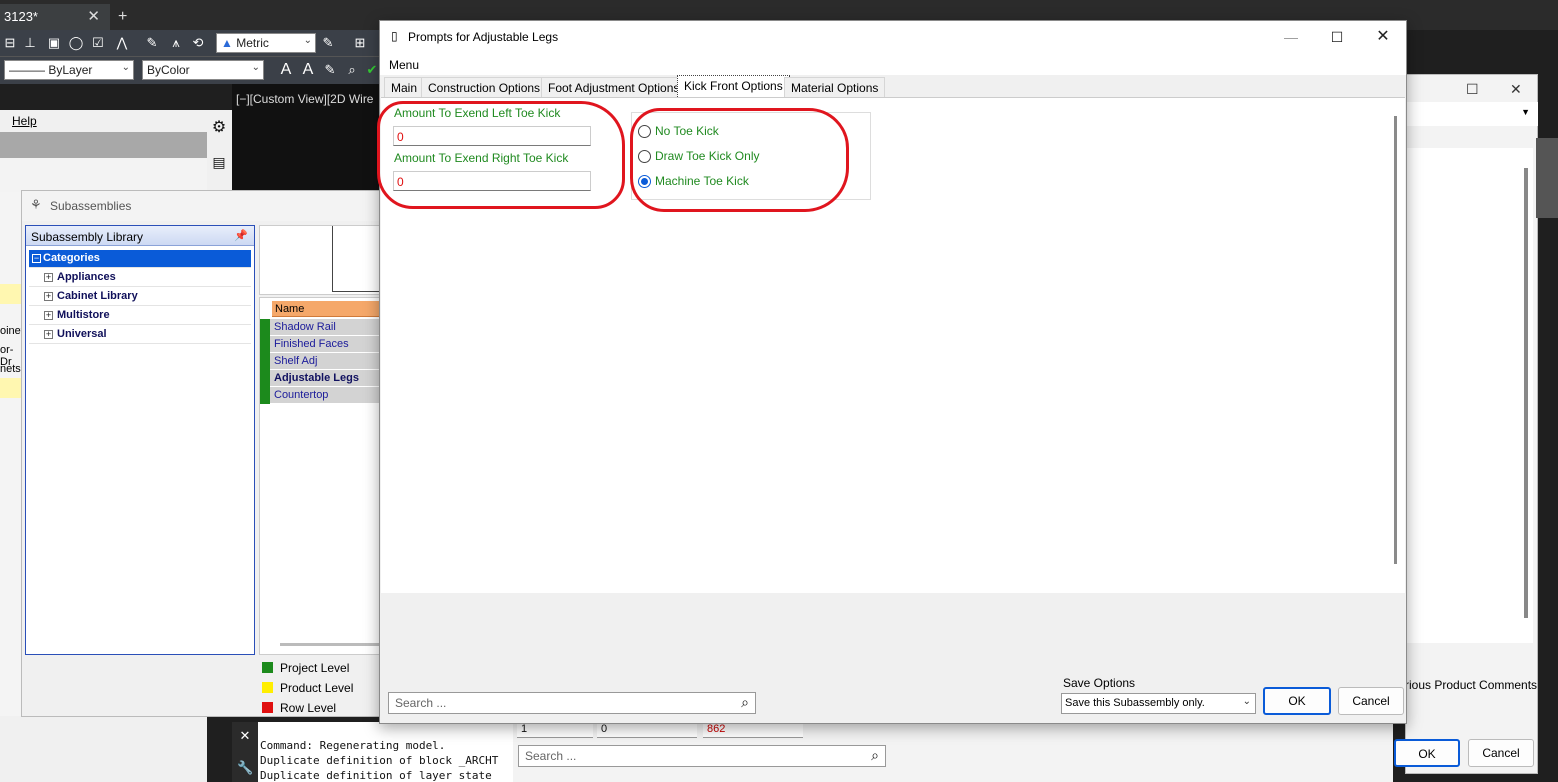 The width and height of the screenshot is (1558, 782). What do you see at coordinates (24, 121) in the screenshot?
I see `menu-help: Help` at bounding box center [24, 121].